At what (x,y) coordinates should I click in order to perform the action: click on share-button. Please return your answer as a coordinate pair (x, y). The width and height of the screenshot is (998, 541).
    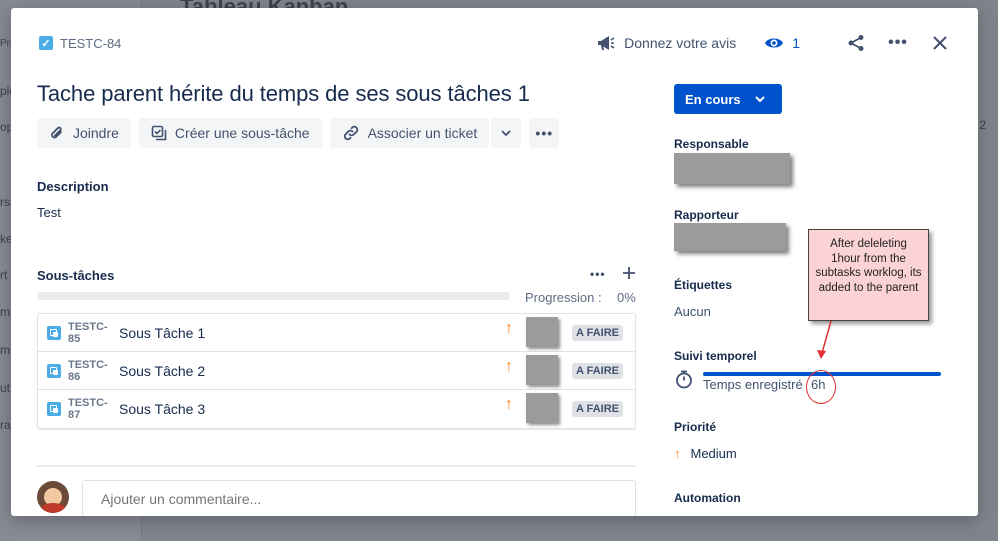
    Looking at the image, I should click on (856, 43).